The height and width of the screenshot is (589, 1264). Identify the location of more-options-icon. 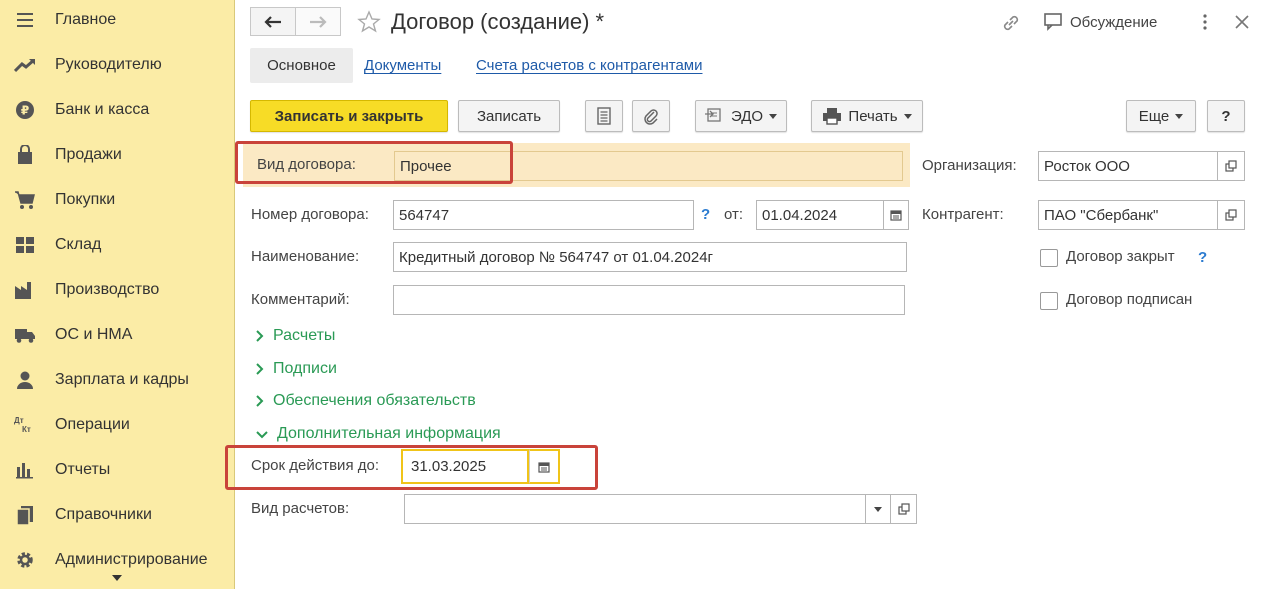
(1205, 22).